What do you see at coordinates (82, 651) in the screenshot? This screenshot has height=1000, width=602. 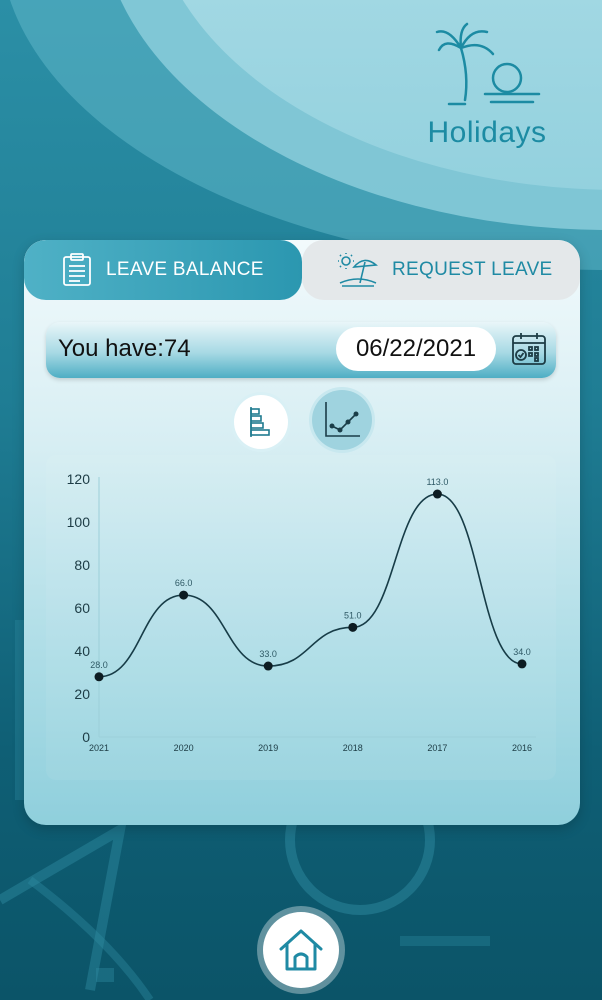 I see `y-tick-label: 40` at bounding box center [82, 651].